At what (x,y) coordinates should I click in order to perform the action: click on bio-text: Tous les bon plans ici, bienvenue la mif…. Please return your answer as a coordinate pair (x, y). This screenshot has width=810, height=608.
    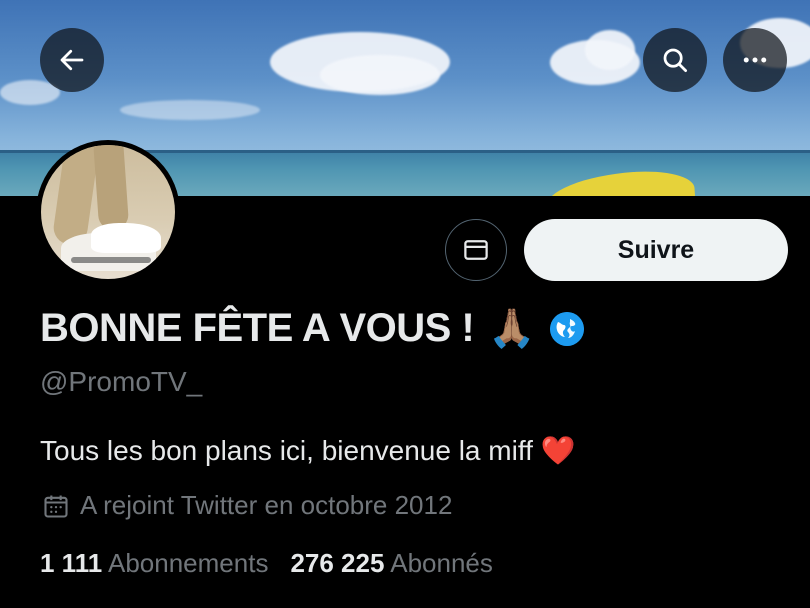
    Looking at the image, I should click on (286, 450).